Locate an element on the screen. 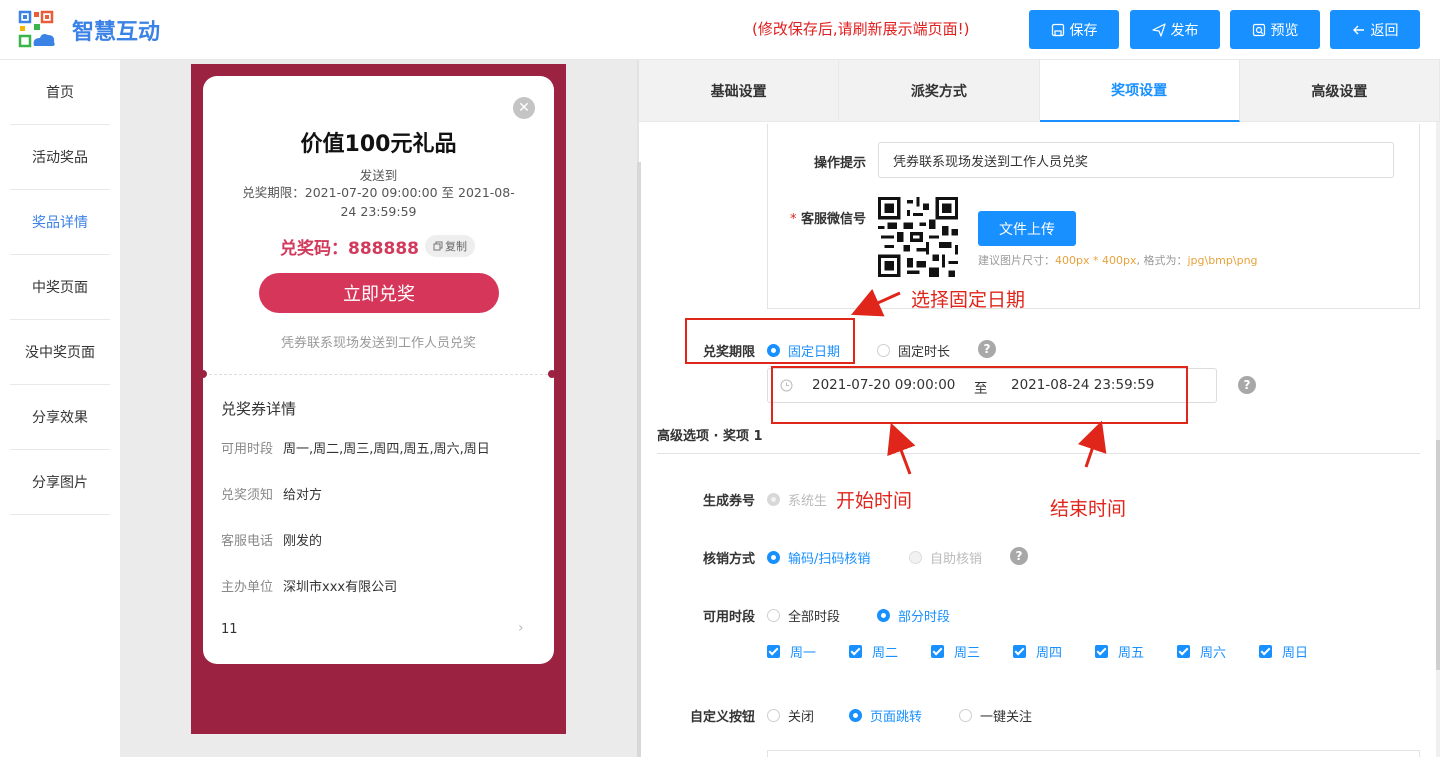 Image resolution: width=1440 pixels, height=757 pixels. sidebar-item-share-effect: 分享效果 is located at coordinates (60, 417).